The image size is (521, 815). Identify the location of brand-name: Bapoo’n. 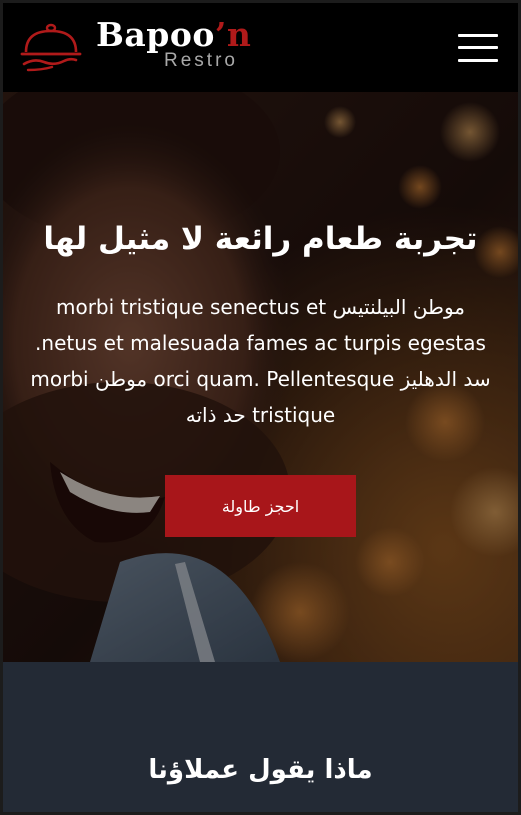
(174, 34).